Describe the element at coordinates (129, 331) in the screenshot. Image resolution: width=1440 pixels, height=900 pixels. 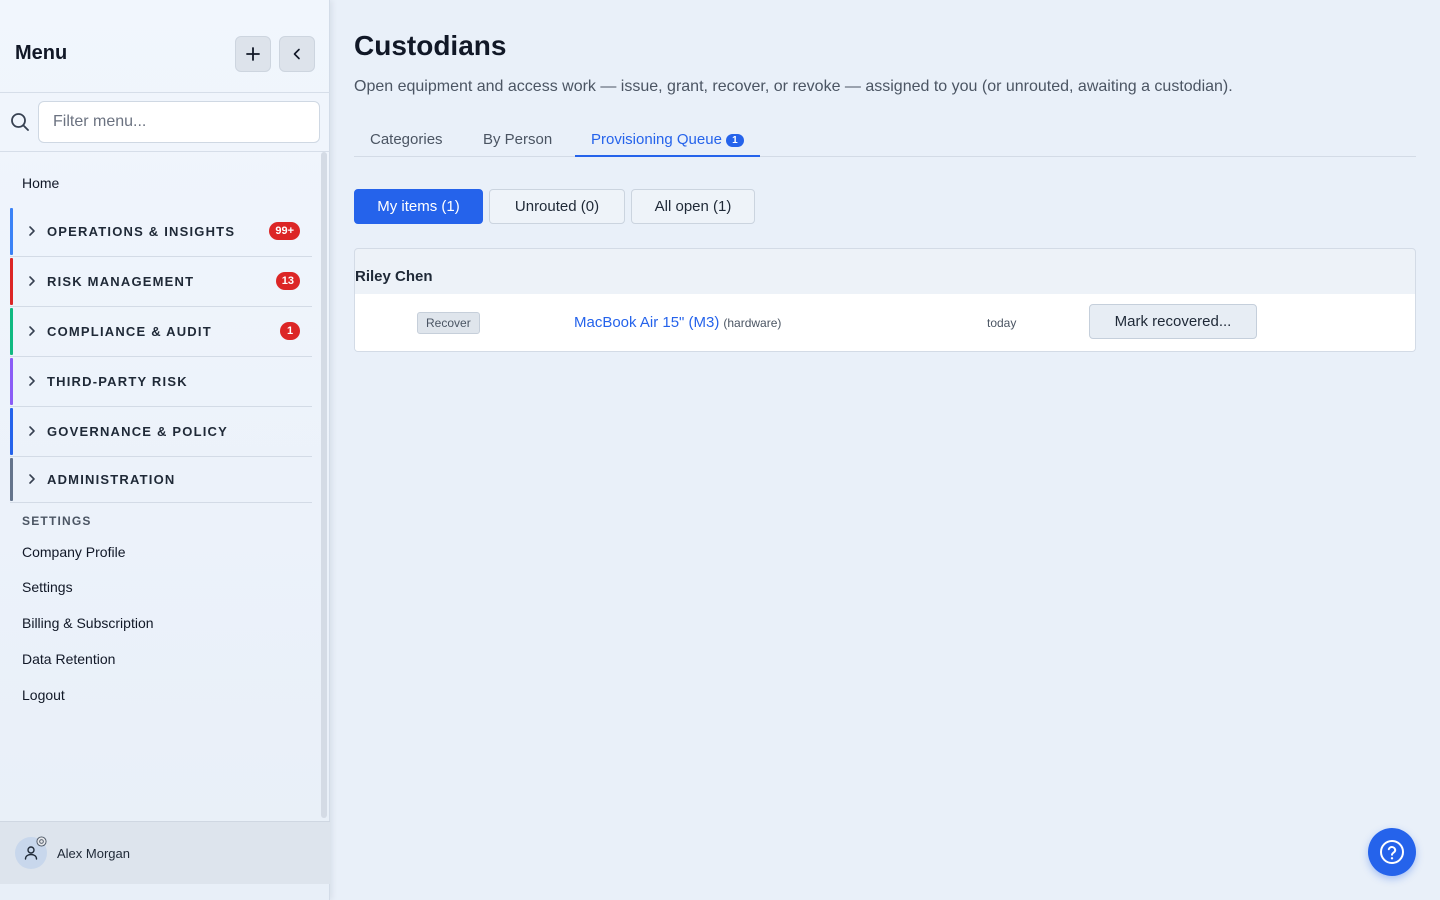
I see `nav-group-label: COMPLIANCE & AUDIT` at that location.